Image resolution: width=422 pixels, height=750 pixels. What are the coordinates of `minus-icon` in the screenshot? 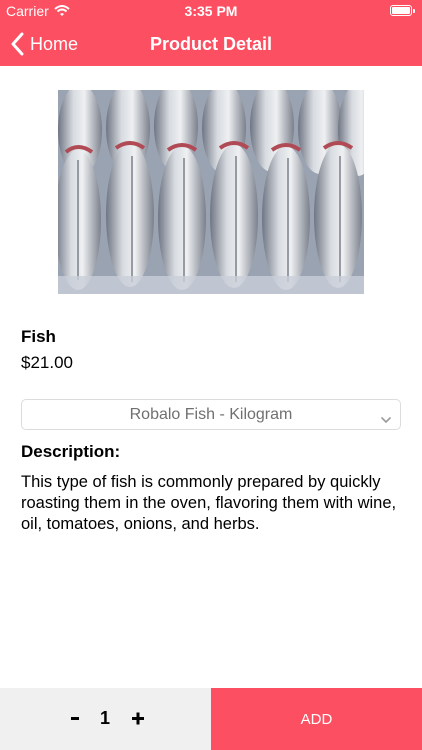 It's located at (75, 724).